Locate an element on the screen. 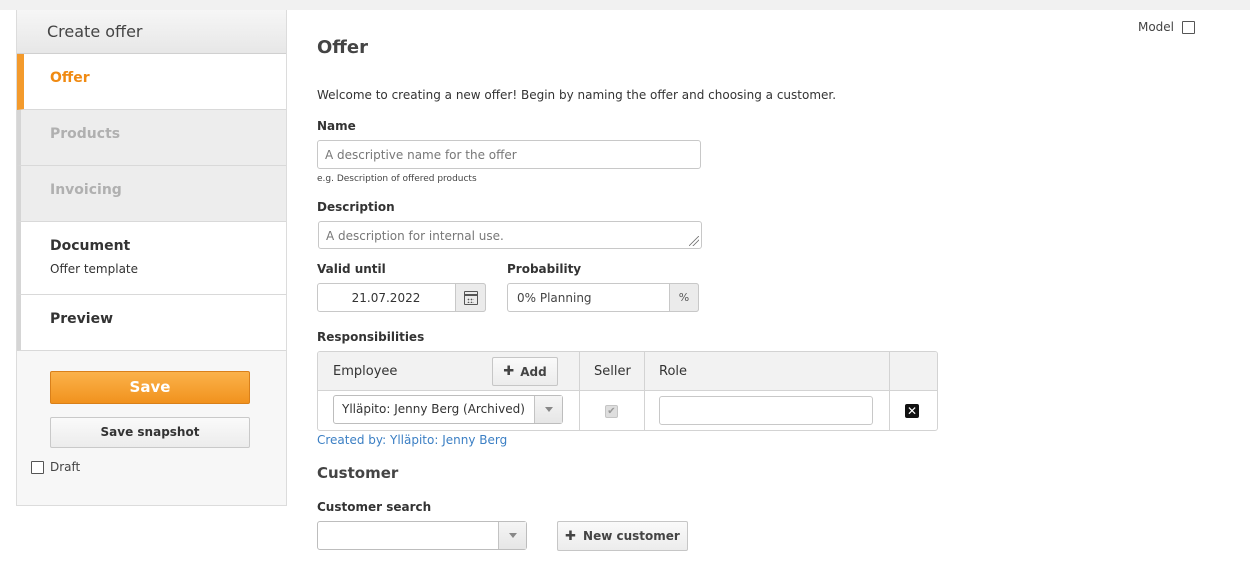  sidebar-item-products: Products is located at coordinates (151, 138).